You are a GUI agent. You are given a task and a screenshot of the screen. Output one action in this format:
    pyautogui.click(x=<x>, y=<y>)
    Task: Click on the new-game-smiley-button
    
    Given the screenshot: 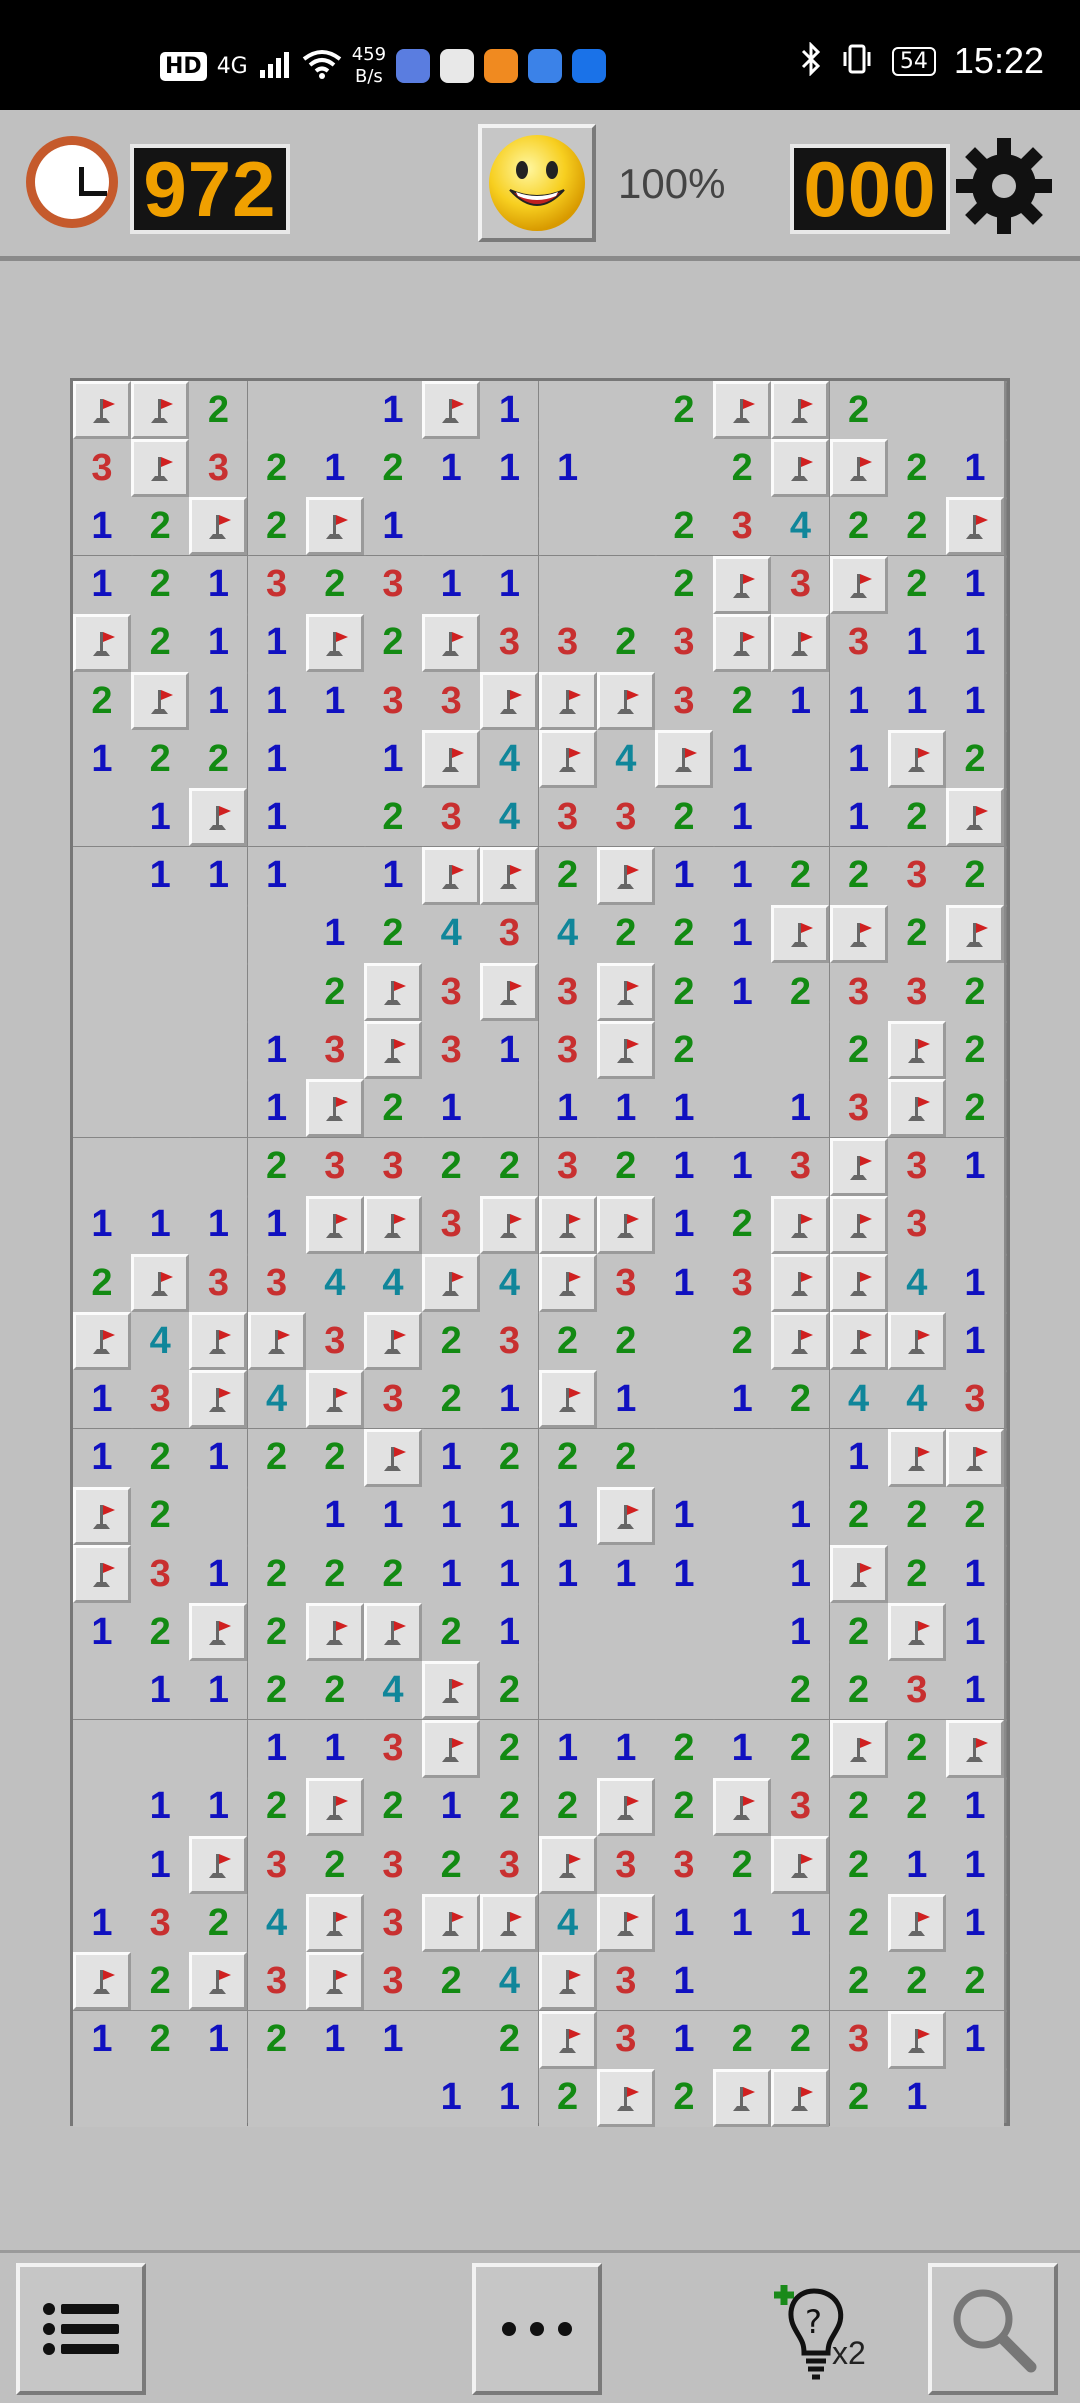 What is the action you would take?
    pyautogui.click(x=537, y=183)
    